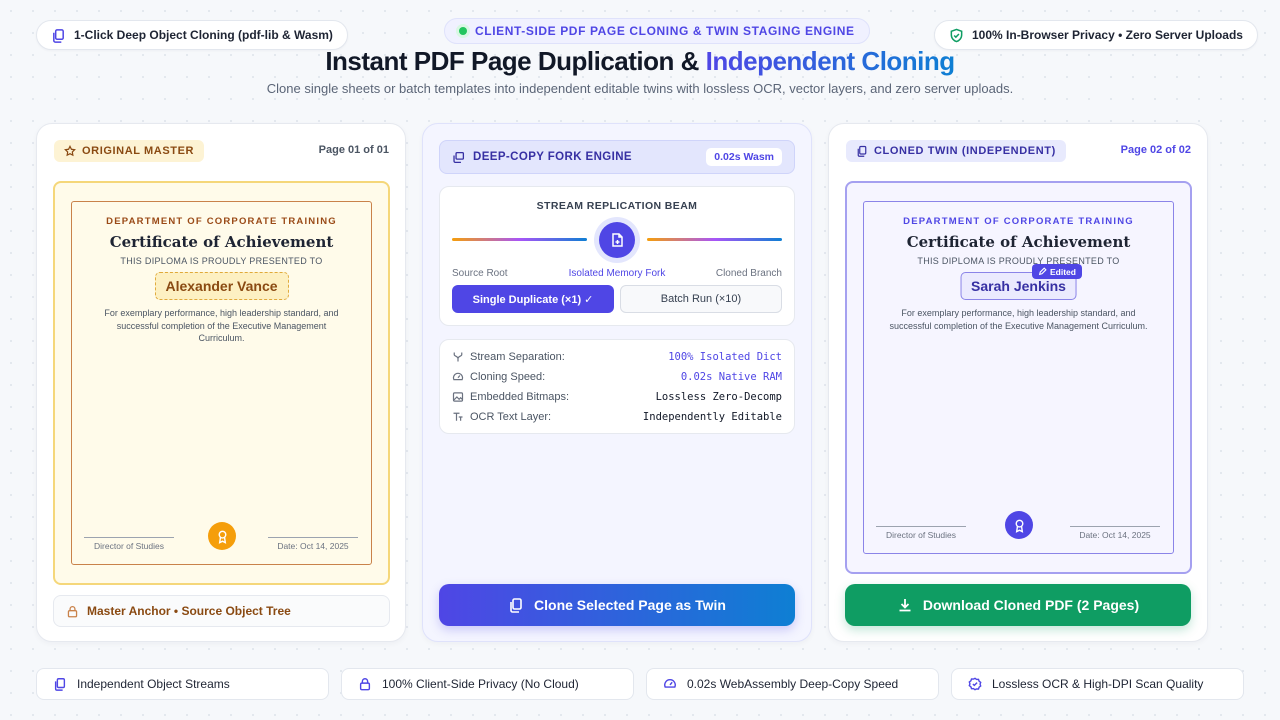 The width and height of the screenshot is (1280, 720). What do you see at coordinates (458, 357) in the screenshot?
I see `fork-icon` at bounding box center [458, 357].